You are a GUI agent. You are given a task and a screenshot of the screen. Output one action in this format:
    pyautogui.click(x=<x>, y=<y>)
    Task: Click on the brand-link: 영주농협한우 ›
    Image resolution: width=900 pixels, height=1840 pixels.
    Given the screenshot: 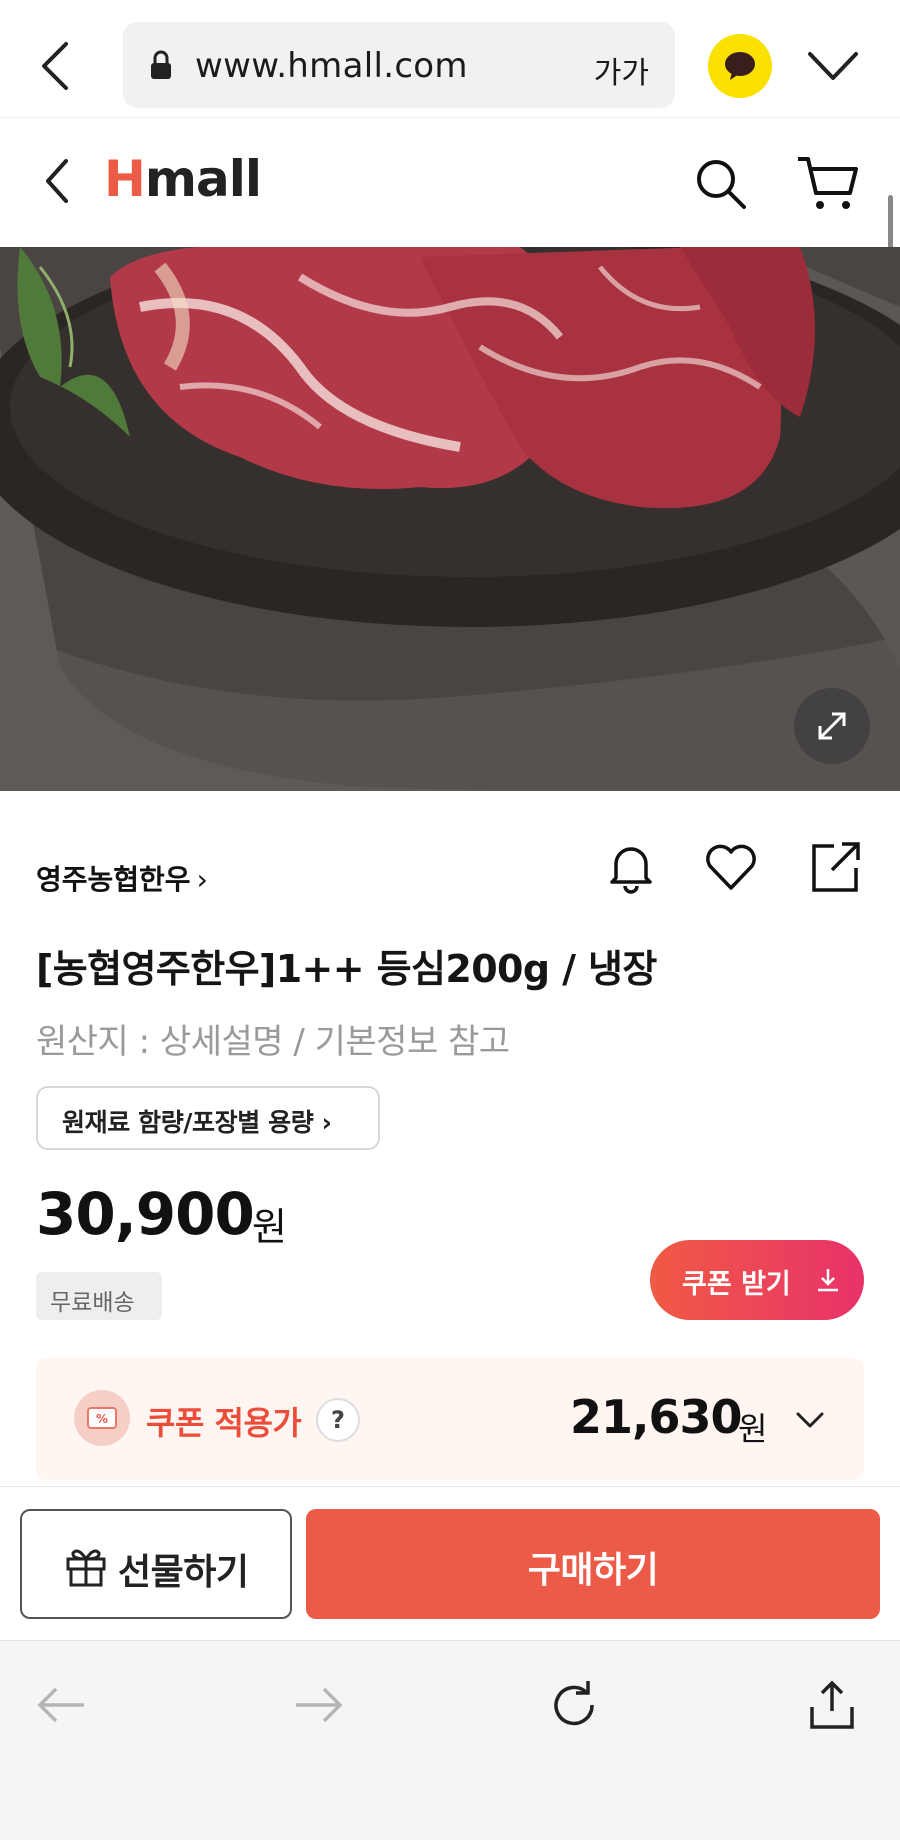 What is the action you would take?
    pyautogui.click(x=122, y=878)
    